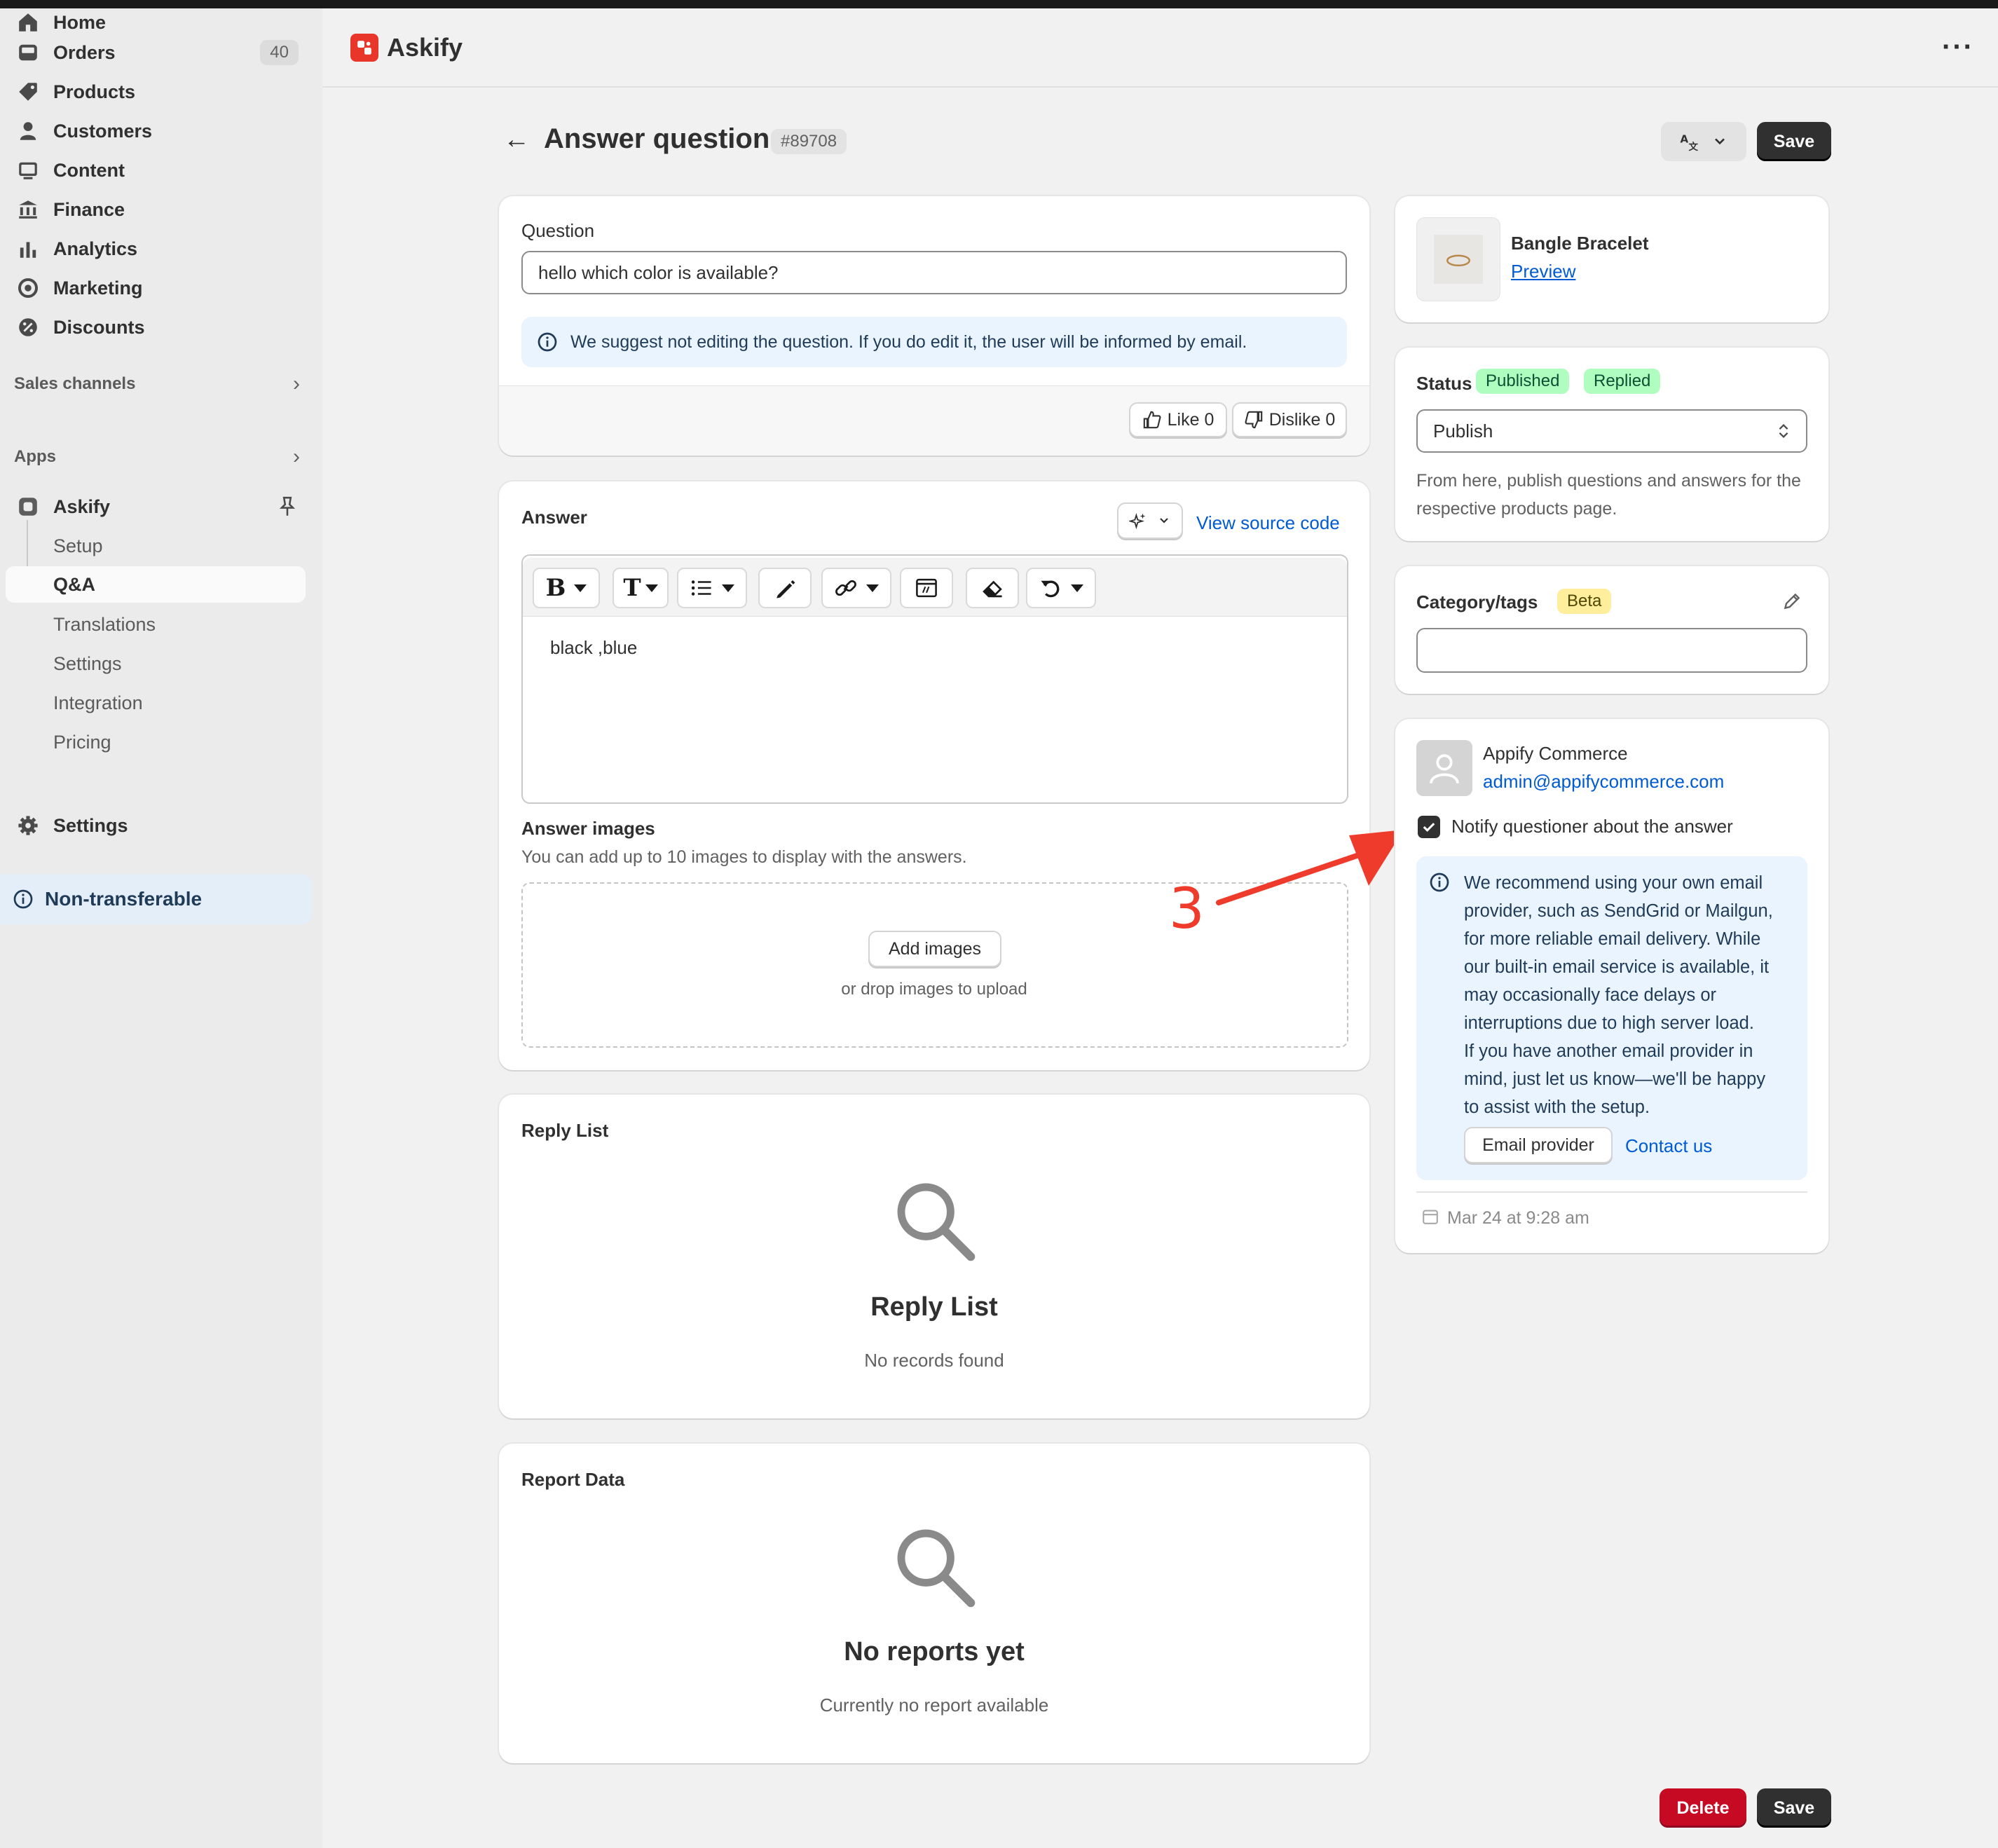 The width and height of the screenshot is (1998, 1848). Describe the element at coordinates (179, 663) in the screenshot. I see `sidebar-subitem-settings: Settings` at that location.